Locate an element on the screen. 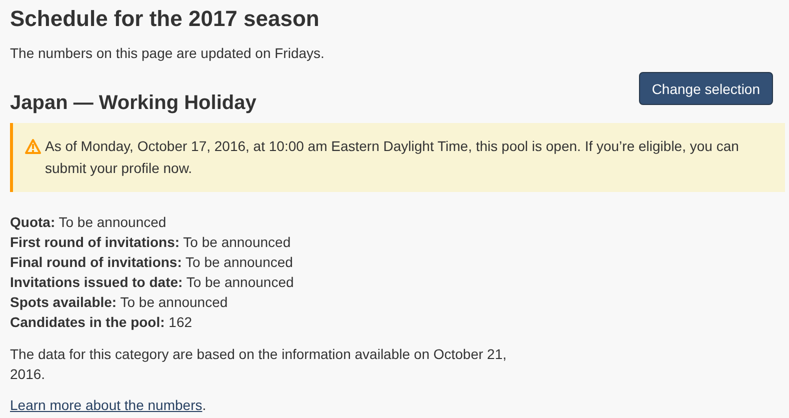  page-title: Schedule for the 2017 season is located at coordinates (164, 18).